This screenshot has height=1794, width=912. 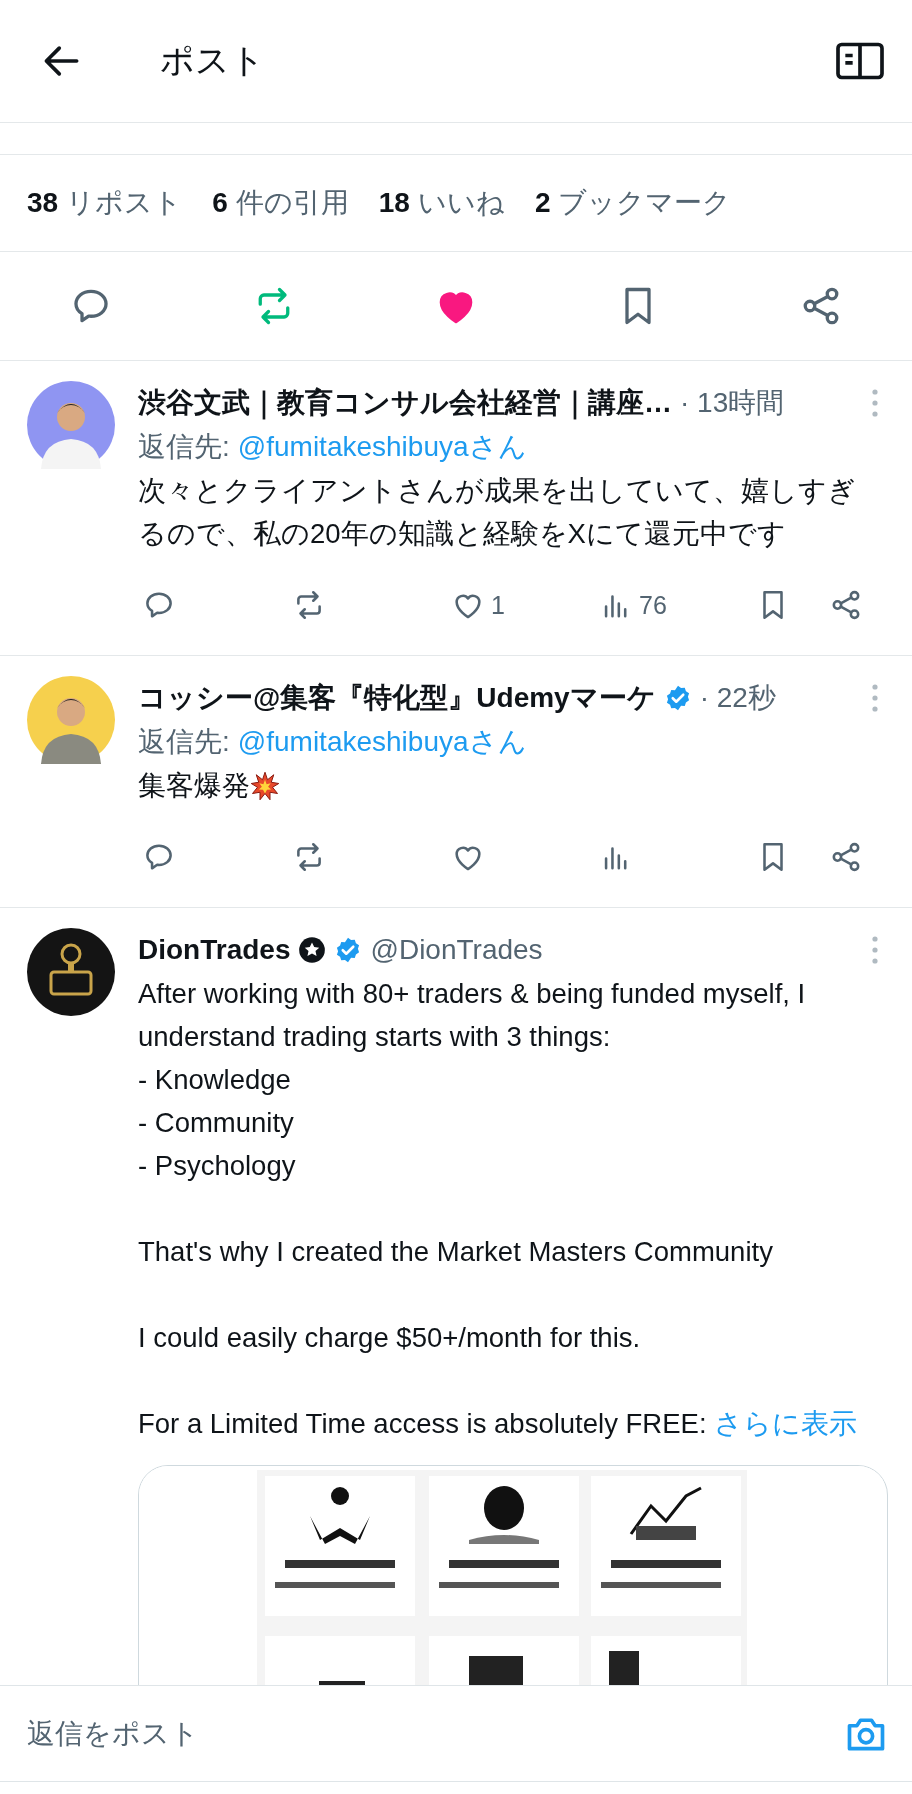 I want to click on star-badge-icon, so click(x=312, y=950).